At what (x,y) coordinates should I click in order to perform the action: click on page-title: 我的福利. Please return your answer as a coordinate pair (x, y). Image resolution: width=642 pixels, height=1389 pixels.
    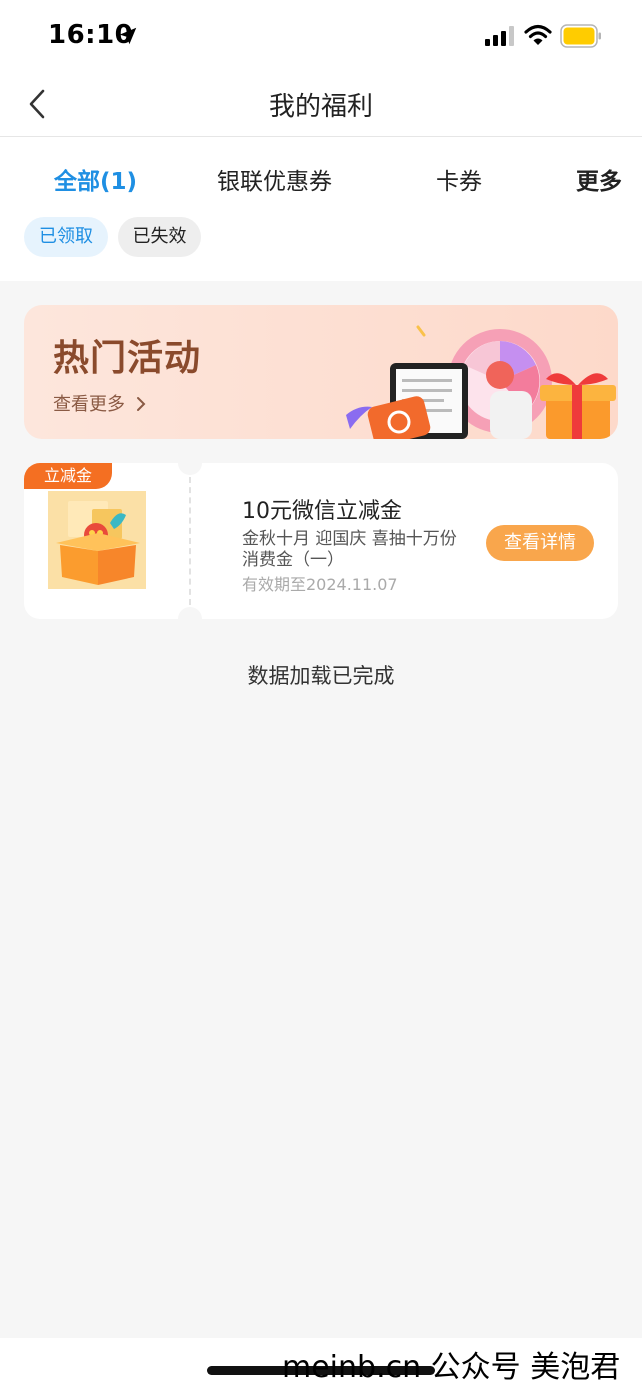
    Looking at the image, I should click on (320, 107).